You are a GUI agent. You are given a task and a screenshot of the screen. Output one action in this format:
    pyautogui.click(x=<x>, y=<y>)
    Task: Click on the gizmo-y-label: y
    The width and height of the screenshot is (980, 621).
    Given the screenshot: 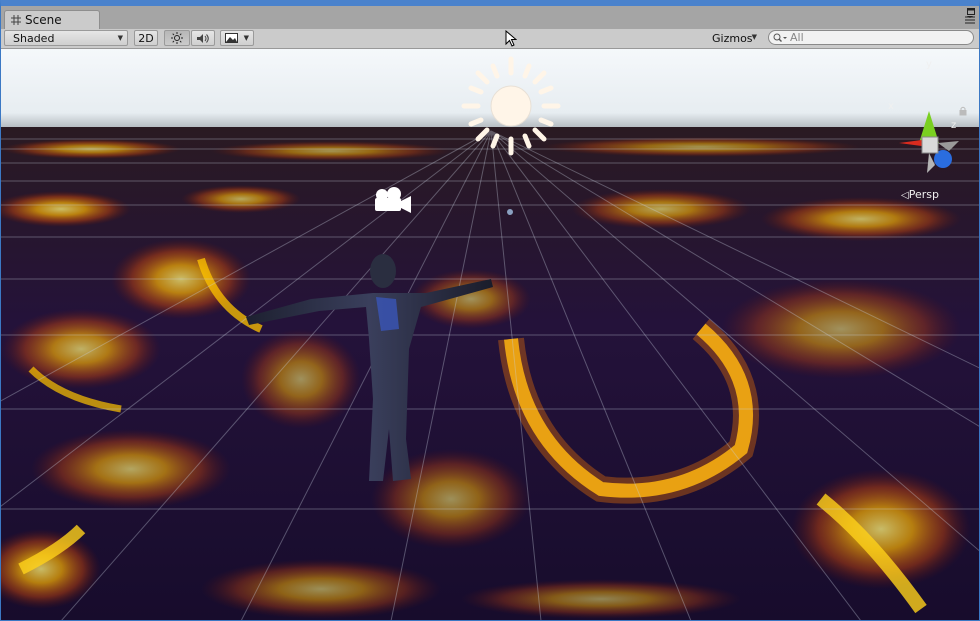 What is the action you would take?
    pyautogui.click(x=929, y=64)
    